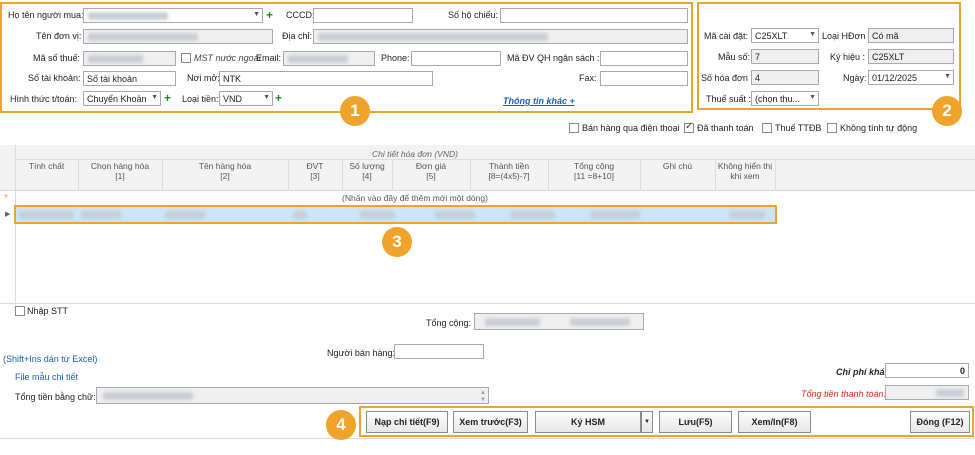 The width and height of the screenshot is (975, 455). I want to click on col-header: Thành tiền [8=(4x5)-7], so click(509, 171).